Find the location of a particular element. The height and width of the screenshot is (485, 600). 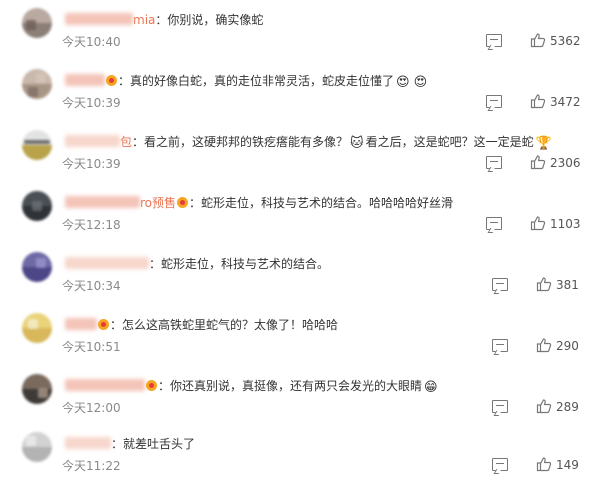

comment-line: 包：看之前，这硬邦邦的铁疙瘩能有多像？ 🐱 看之后，这是蛇吧？这一定是蛇 🏆 is located at coordinates (309, 143).